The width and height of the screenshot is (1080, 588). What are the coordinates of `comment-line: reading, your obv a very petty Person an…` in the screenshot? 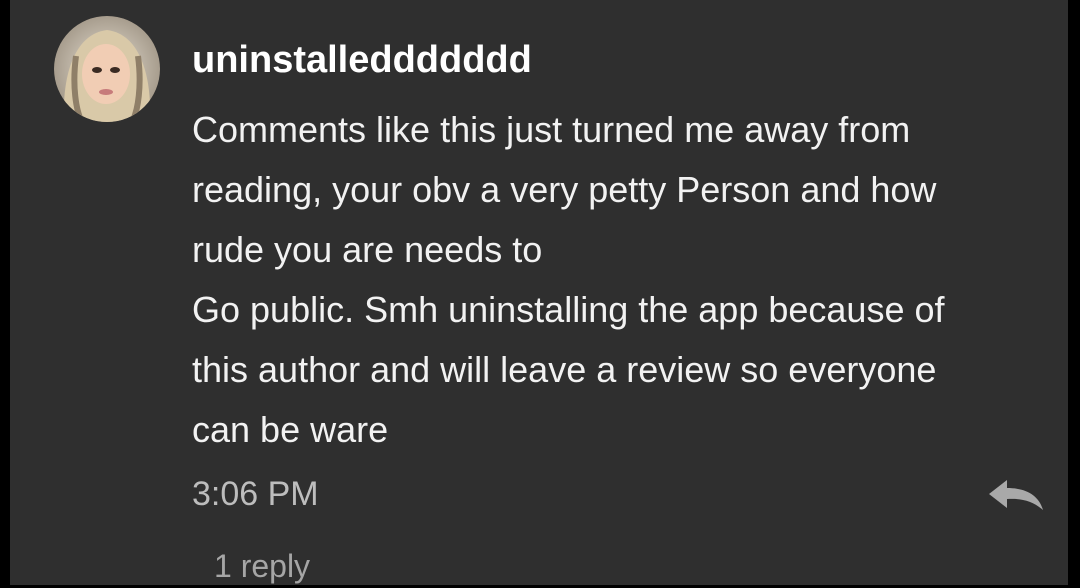 It's located at (564, 189).